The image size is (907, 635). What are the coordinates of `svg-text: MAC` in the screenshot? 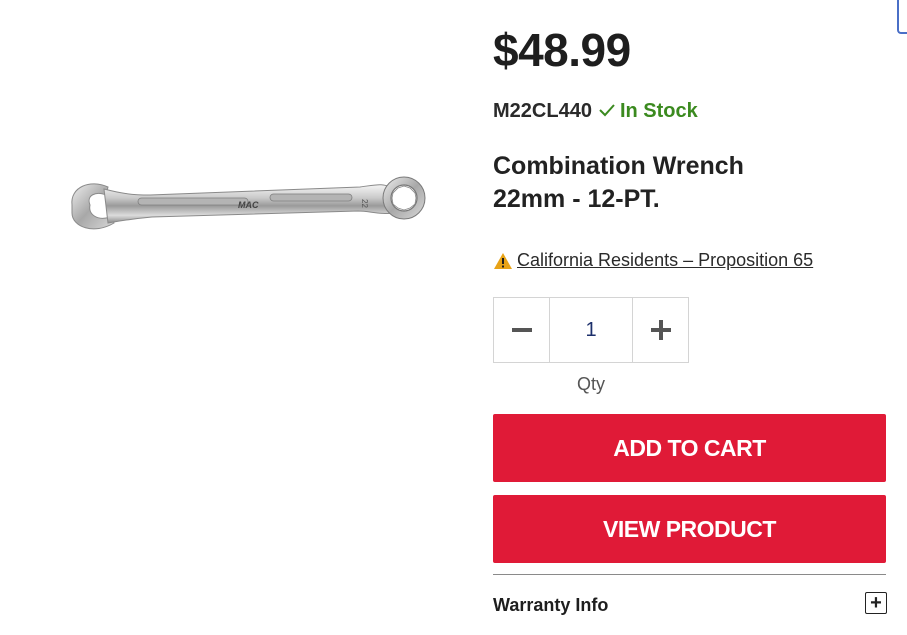 It's located at (248, 205).